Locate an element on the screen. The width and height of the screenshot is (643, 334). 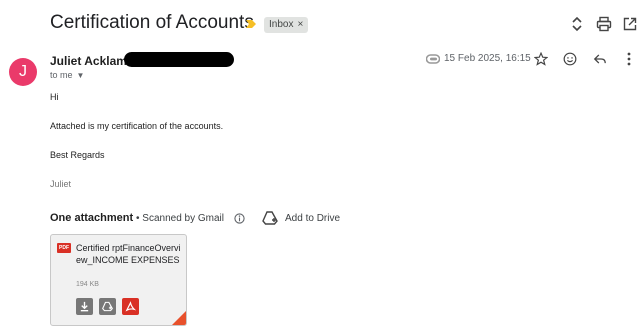
save-to-drive-icon is located at coordinates (107, 306).